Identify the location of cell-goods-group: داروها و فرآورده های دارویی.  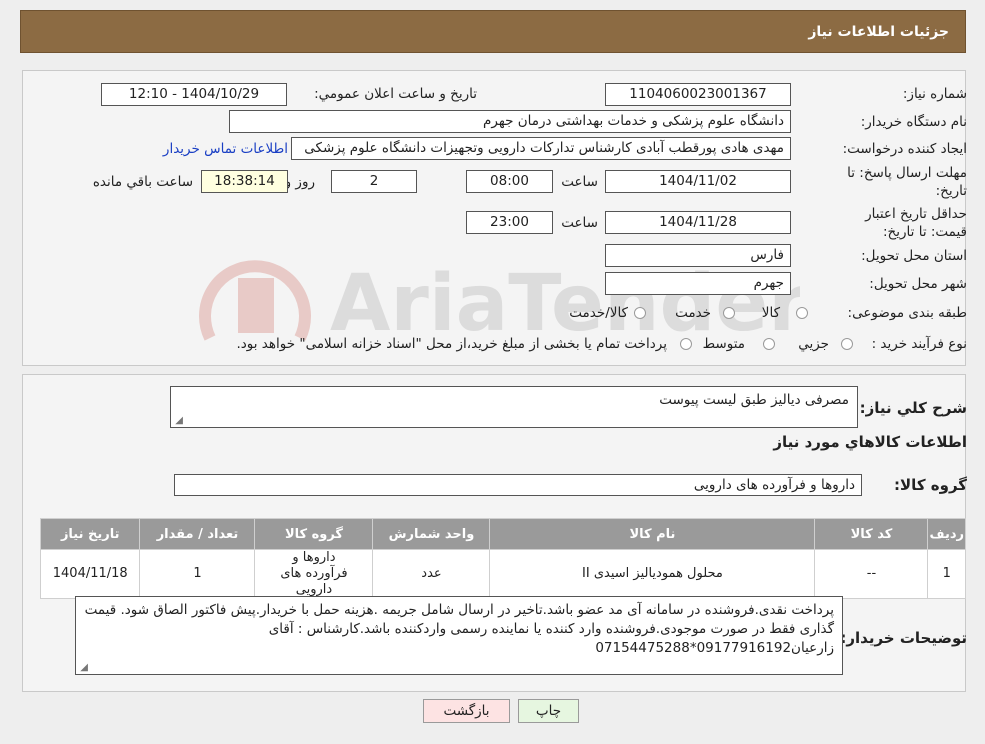
(314, 574).